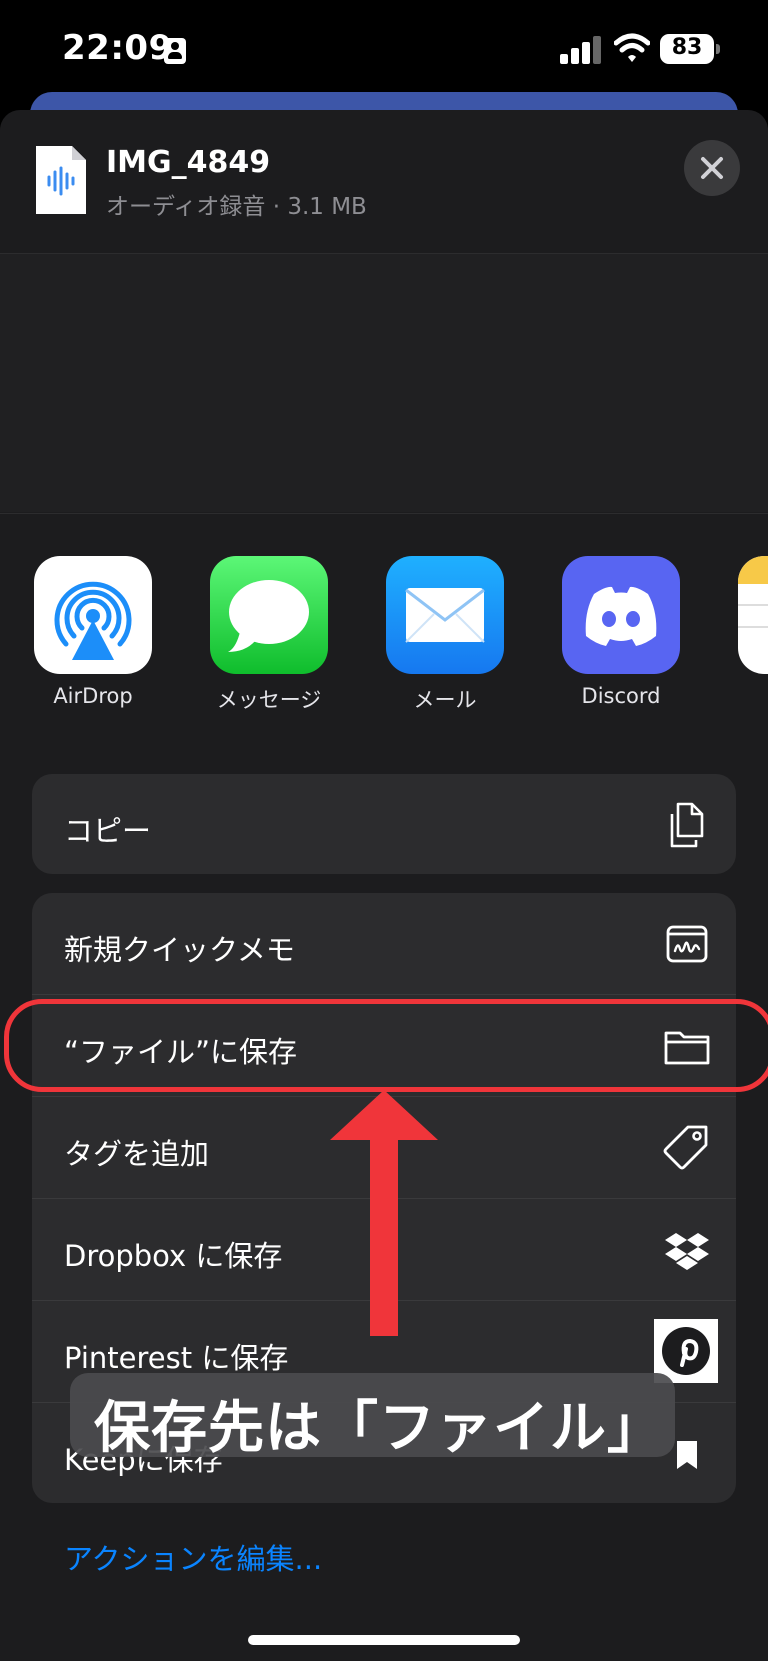 This screenshot has height=1661, width=768. What do you see at coordinates (384, 943) in the screenshot?
I see `action-quick-memo: 新規クイックメモ` at bounding box center [384, 943].